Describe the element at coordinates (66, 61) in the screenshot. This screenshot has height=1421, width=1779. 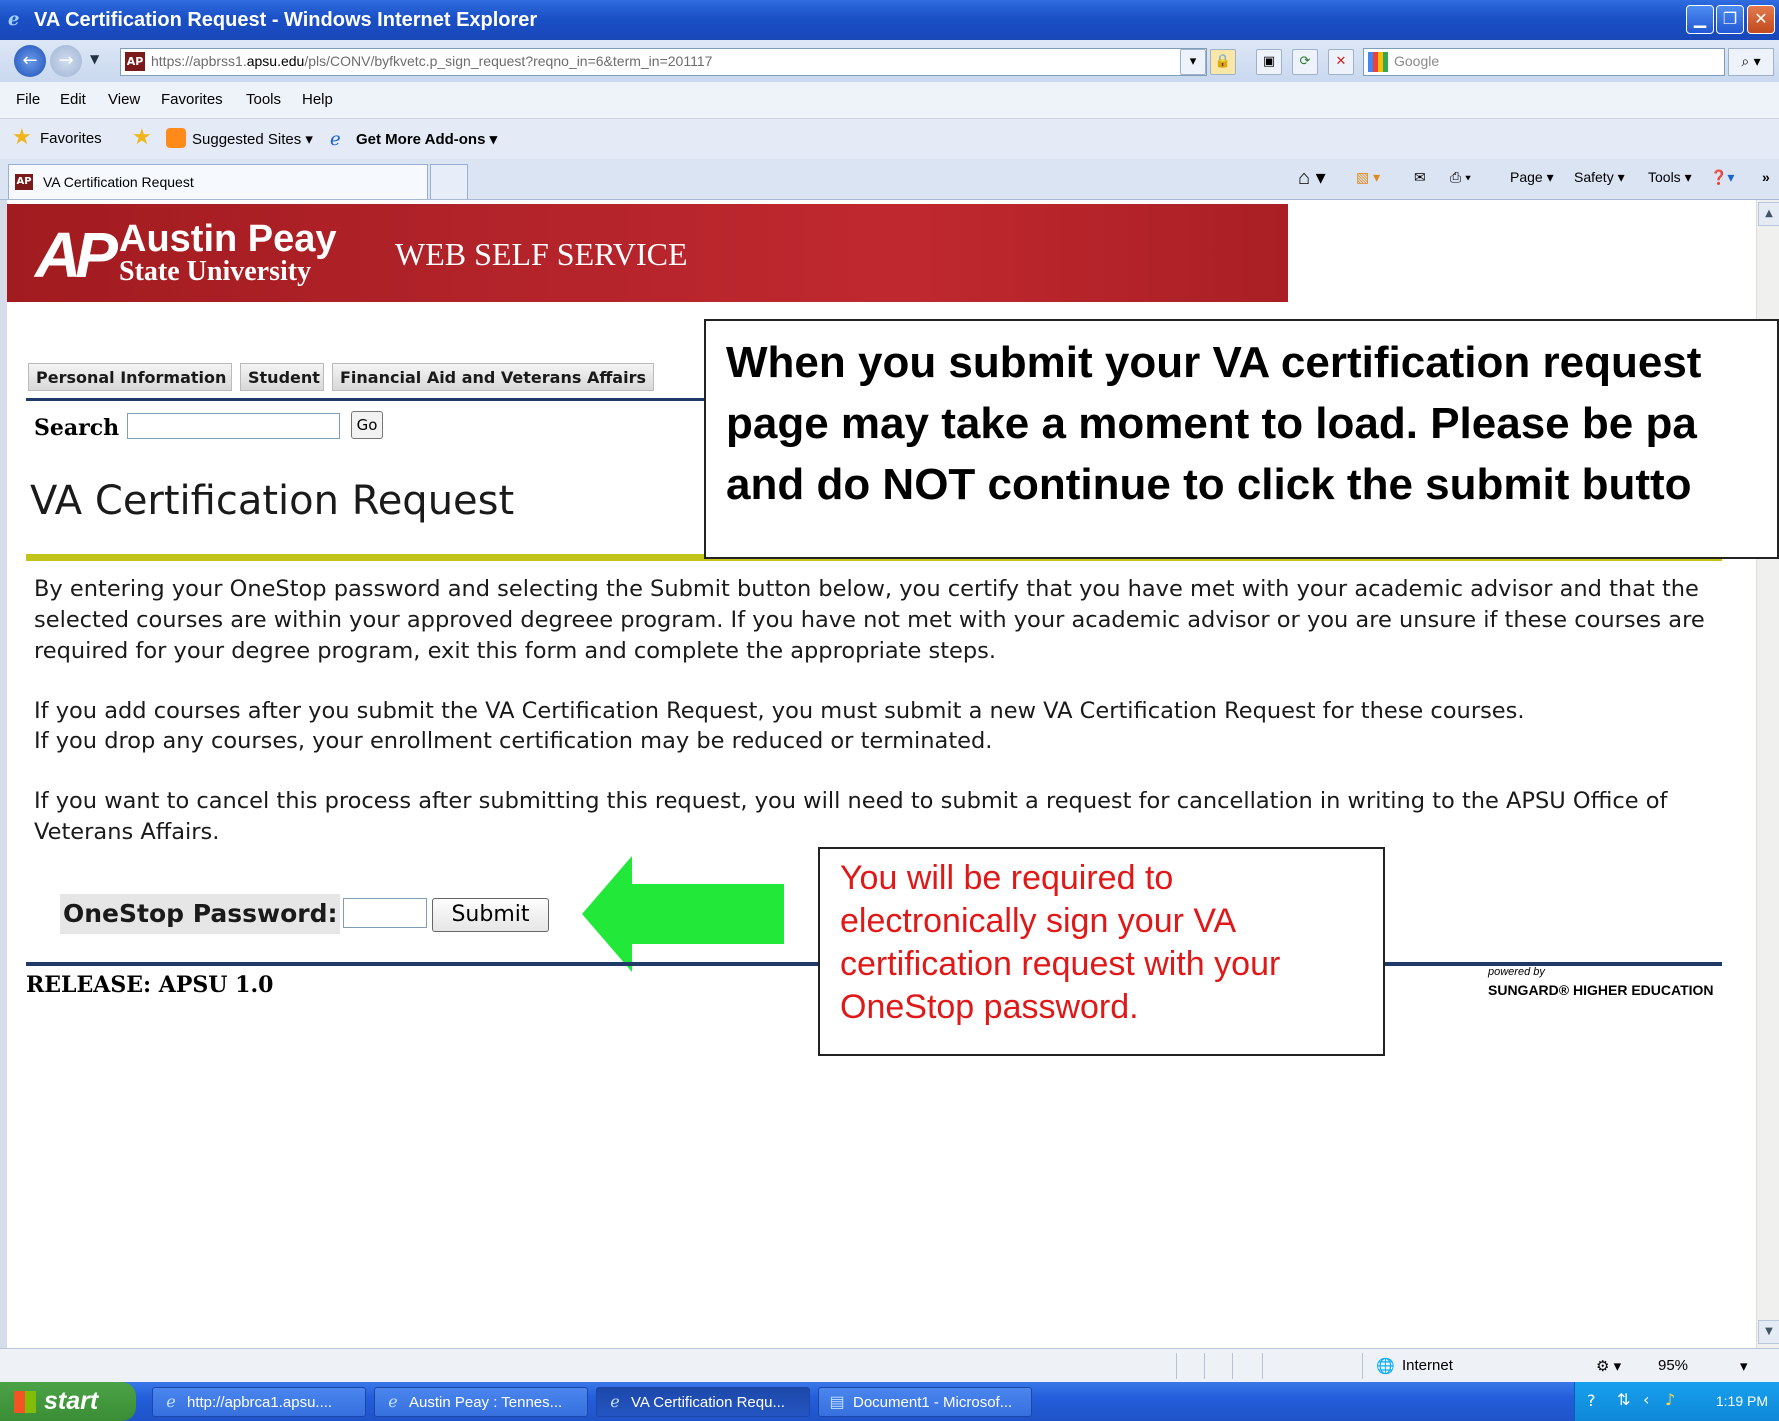
I see `forward-button: →` at that location.